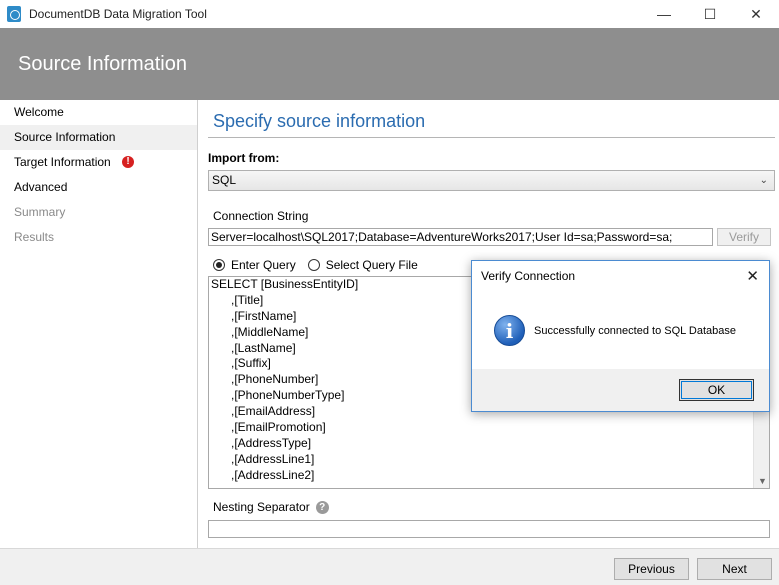 This screenshot has width=779, height=585. I want to click on select-query-file-label: Select Query File, so click(372, 265).